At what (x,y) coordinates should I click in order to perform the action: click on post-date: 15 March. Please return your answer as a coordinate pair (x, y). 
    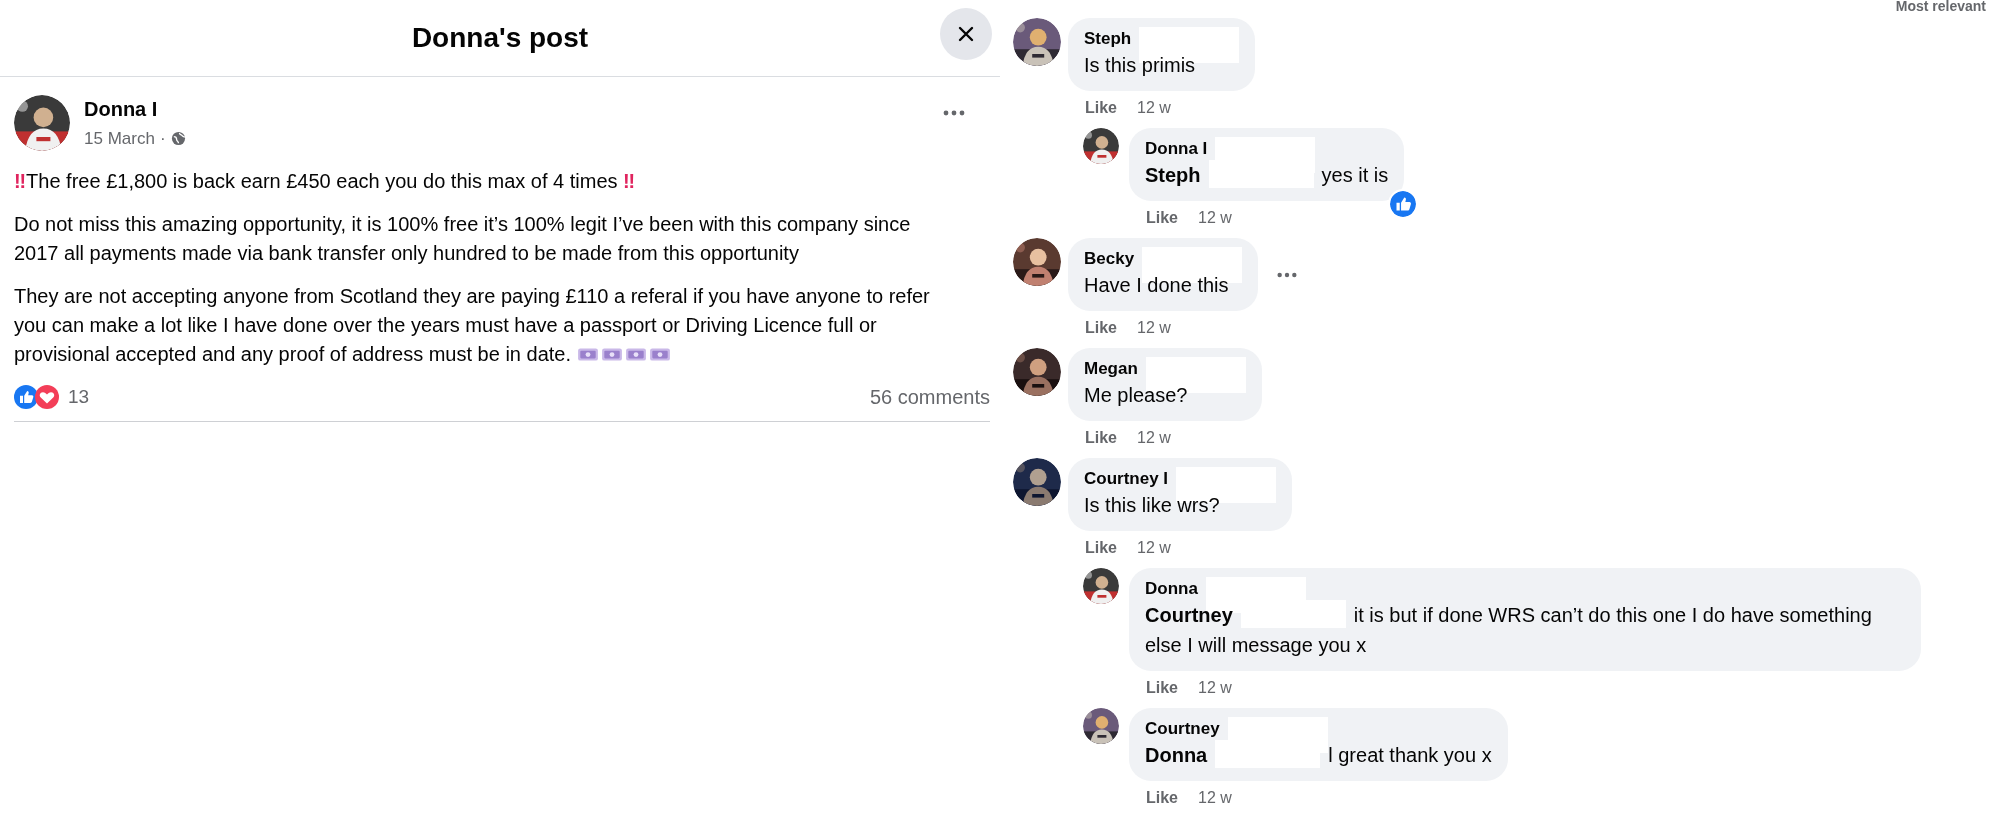
    Looking at the image, I should click on (119, 138).